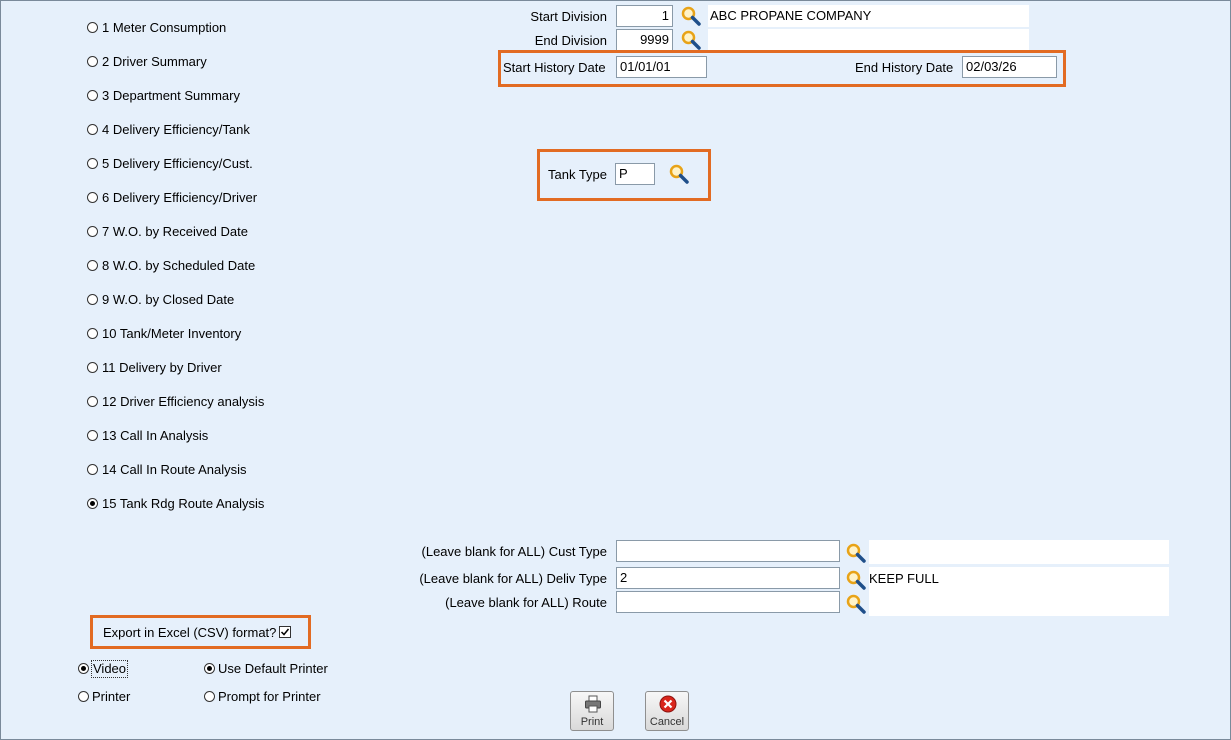 This screenshot has height=740, width=1231. What do you see at coordinates (644, 40) in the screenshot?
I see `end-division-input: 9999` at bounding box center [644, 40].